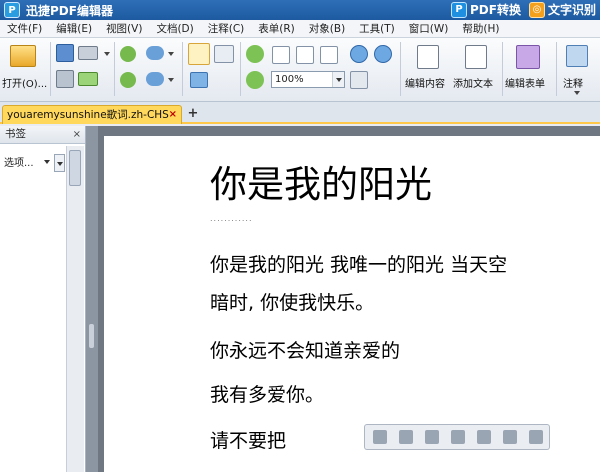  What do you see at coordinates (199, 54) in the screenshot?
I see `hand-tool-icon` at bounding box center [199, 54].